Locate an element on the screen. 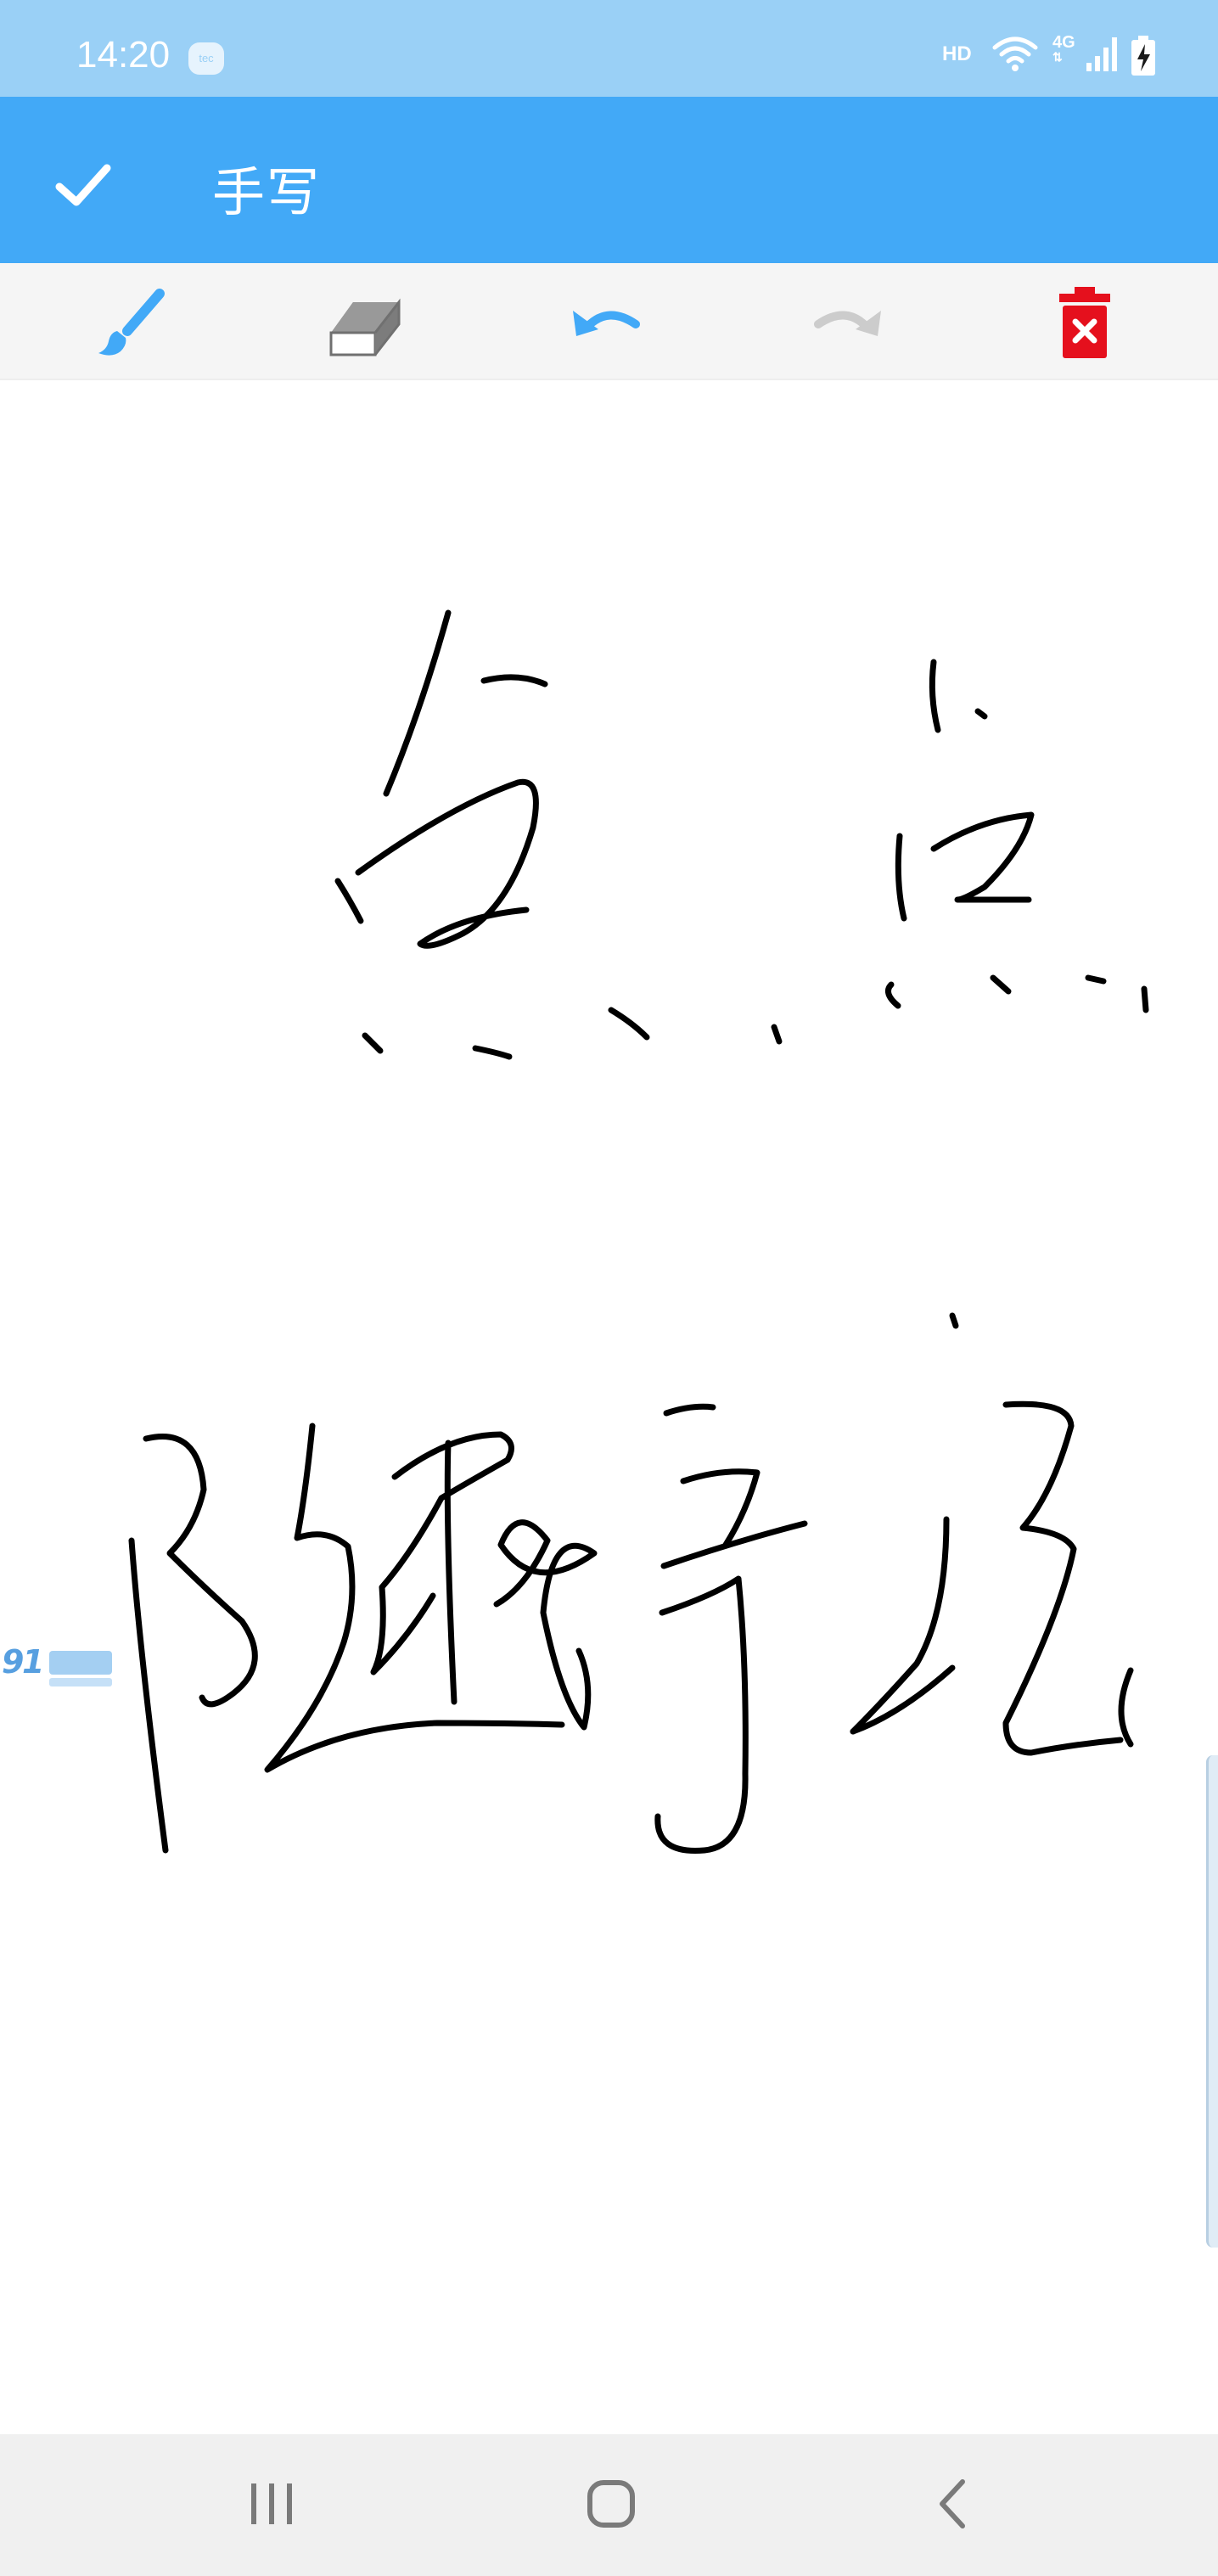 The height and width of the screenshot is (2576, 1218). redo-button is located at coordinates (847, 322).